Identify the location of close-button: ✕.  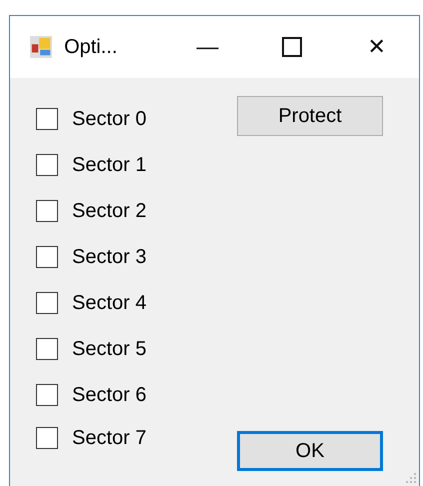
(376, 47).